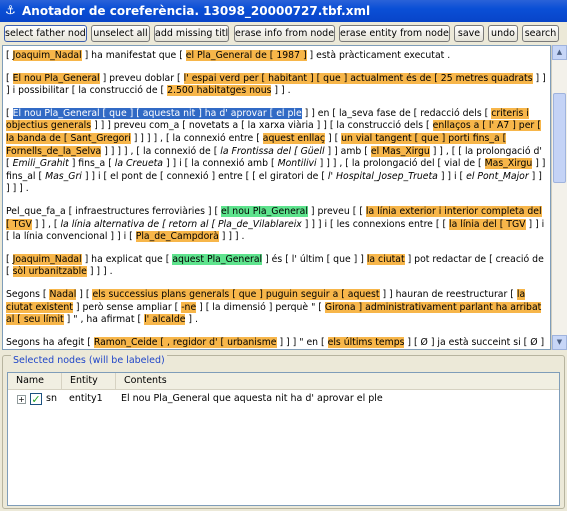 This screenshot has height=511, width=567. What do you see at coordinates (497, 176) in the screenshot?
I see `mention-italic: el Pont_Major` at bounding box center [497, 176].